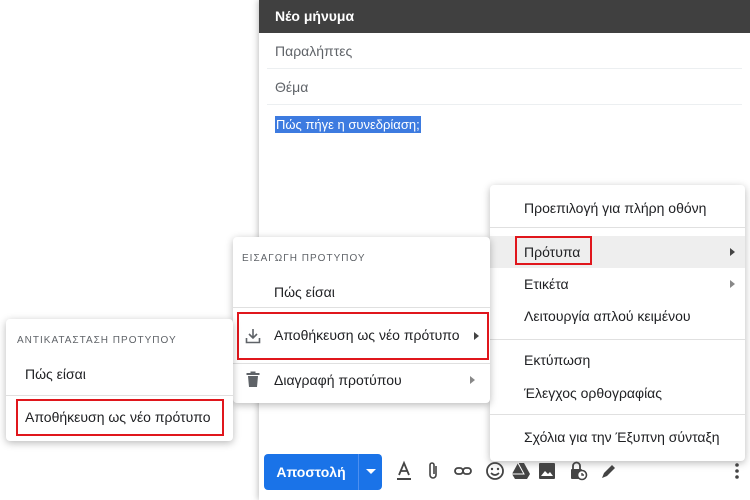 This screenshot has height=500, width=750. I want to click on menu-item-label: Λειτουργία απλού κειμένου, so click(607, 316).